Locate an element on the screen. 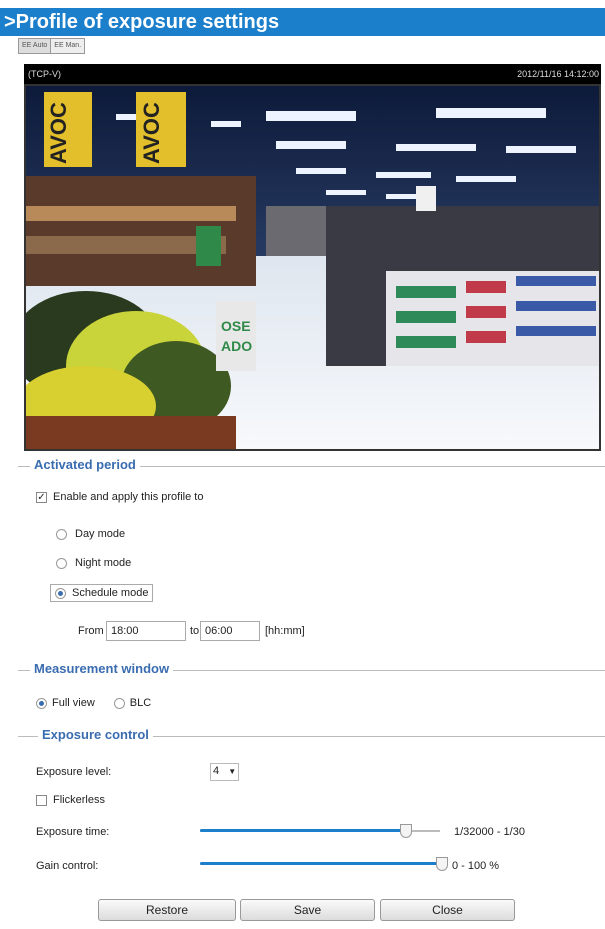  svg-text: OSE is located at coordinates (236, 326).